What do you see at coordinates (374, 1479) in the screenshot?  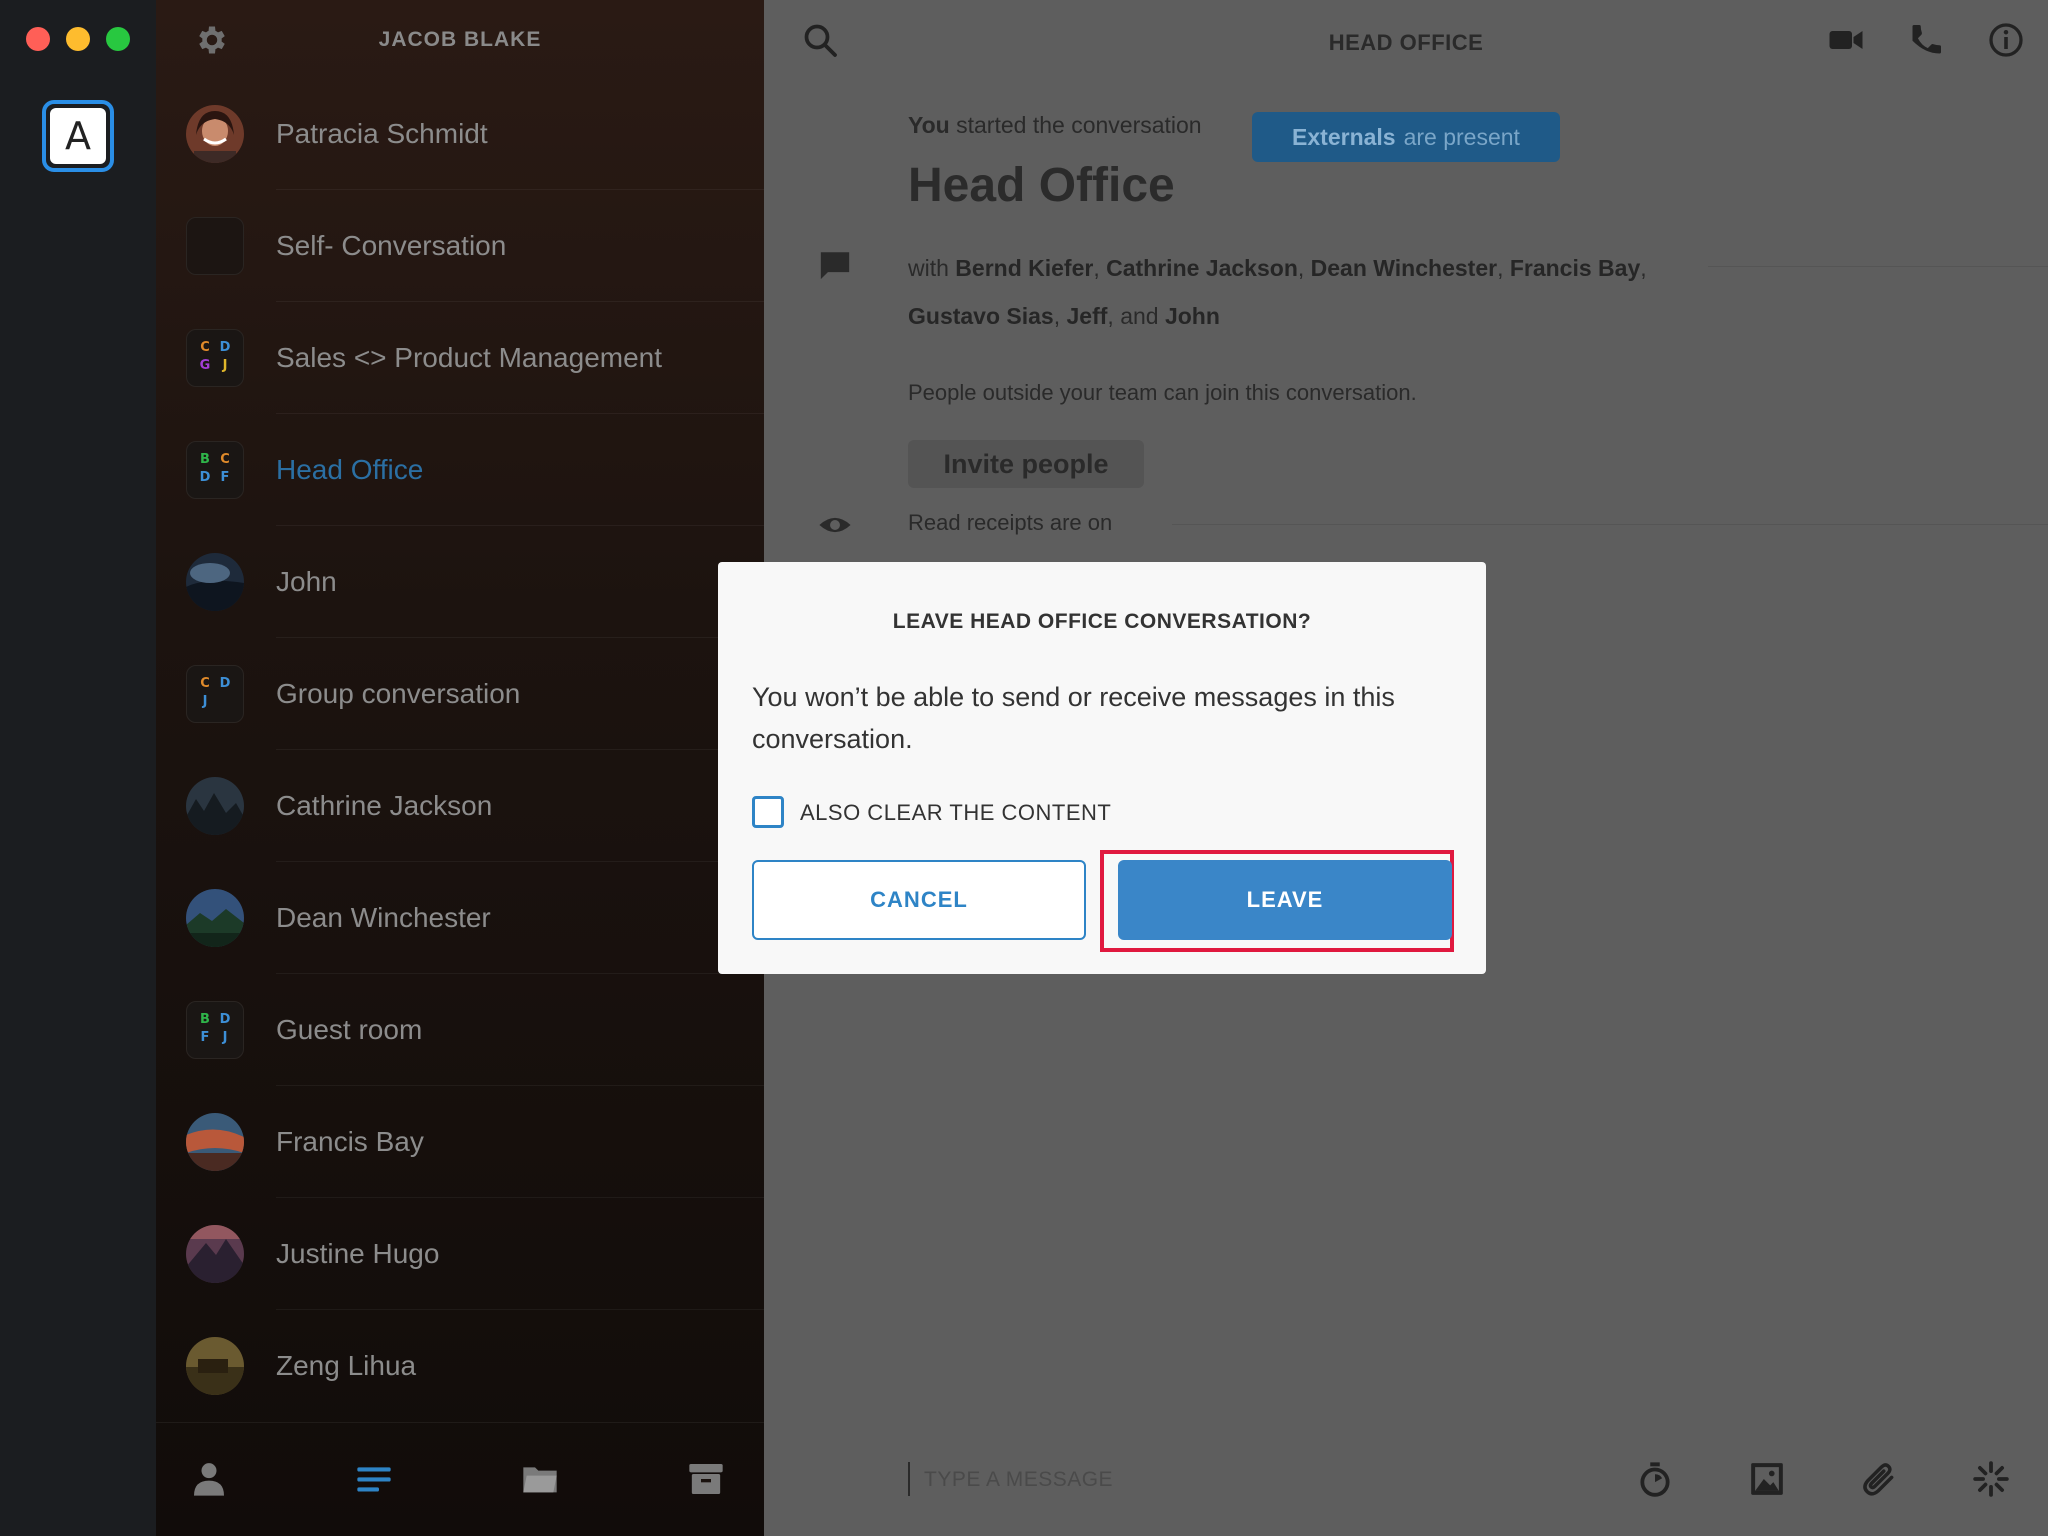 I see `conversations-icon` at bounding box center [374, 1479].